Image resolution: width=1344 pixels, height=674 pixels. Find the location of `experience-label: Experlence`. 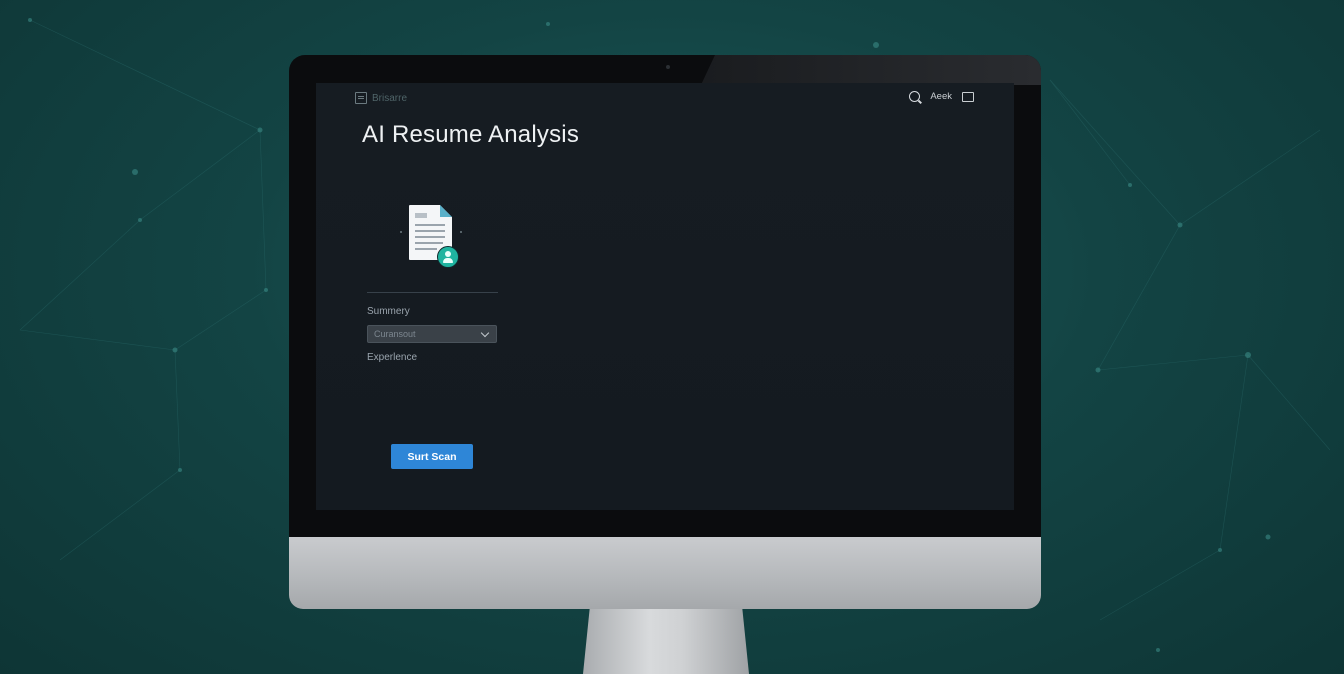

experience-label: Experlence is located at coordinates (392, 357).